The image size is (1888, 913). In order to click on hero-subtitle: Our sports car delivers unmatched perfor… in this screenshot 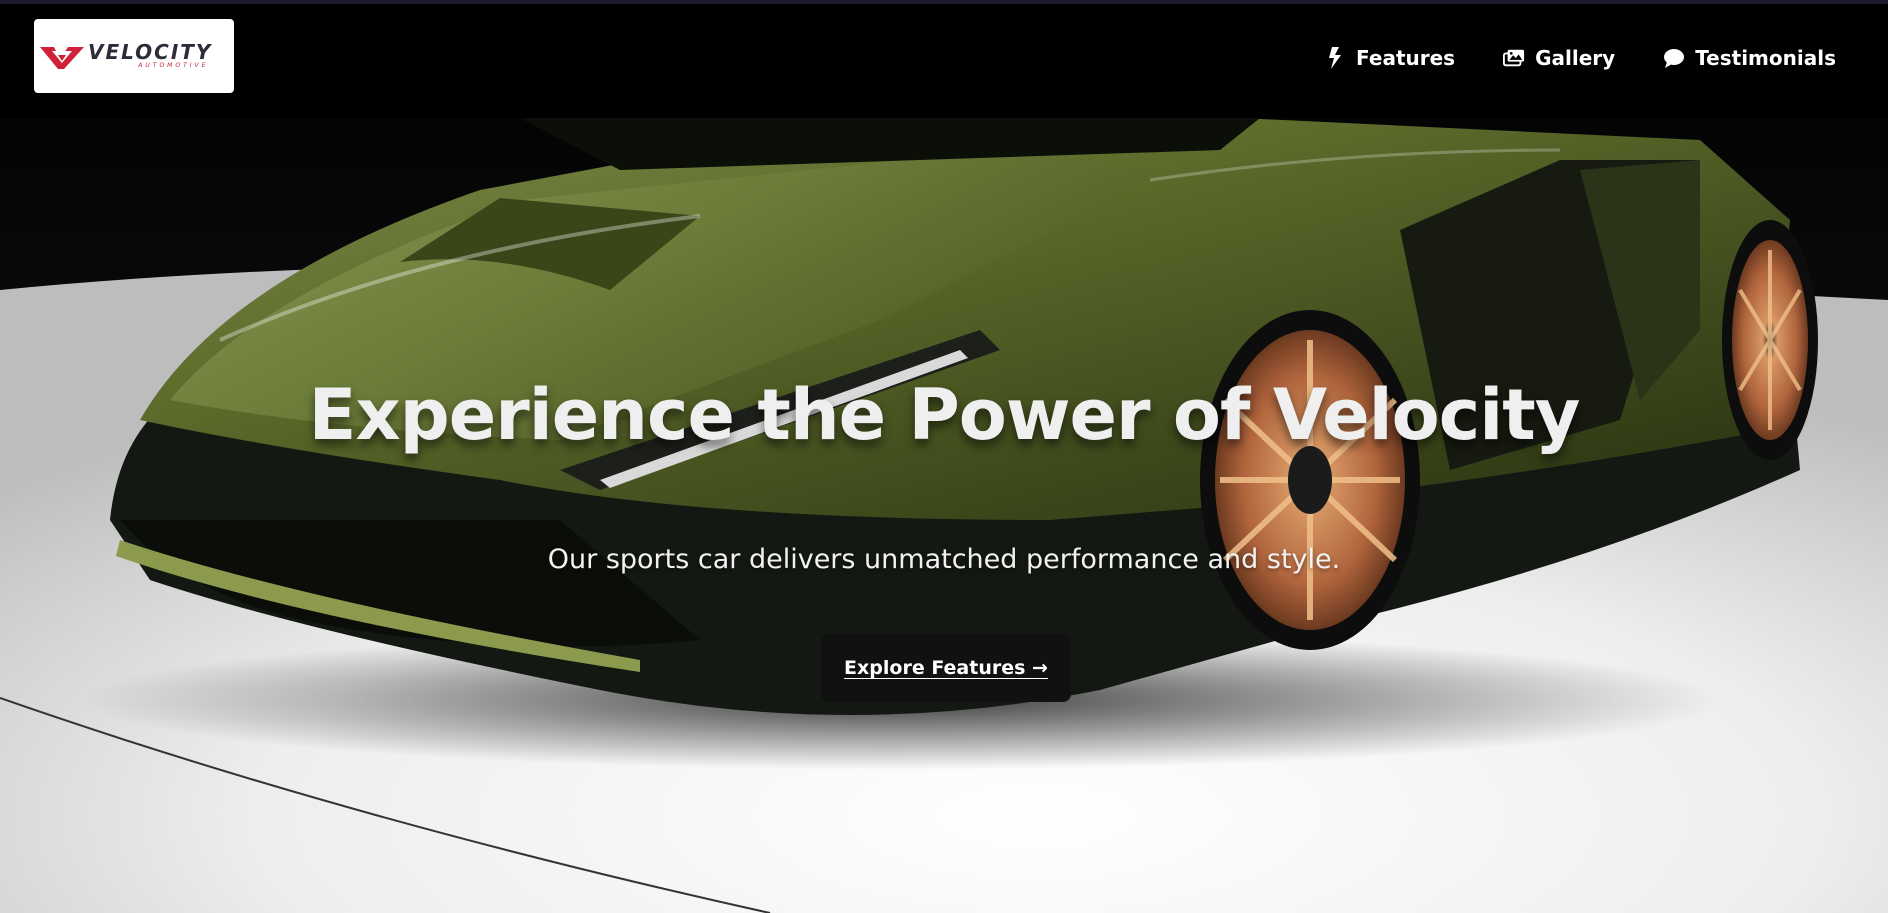, I will do `click(944, 559)`.